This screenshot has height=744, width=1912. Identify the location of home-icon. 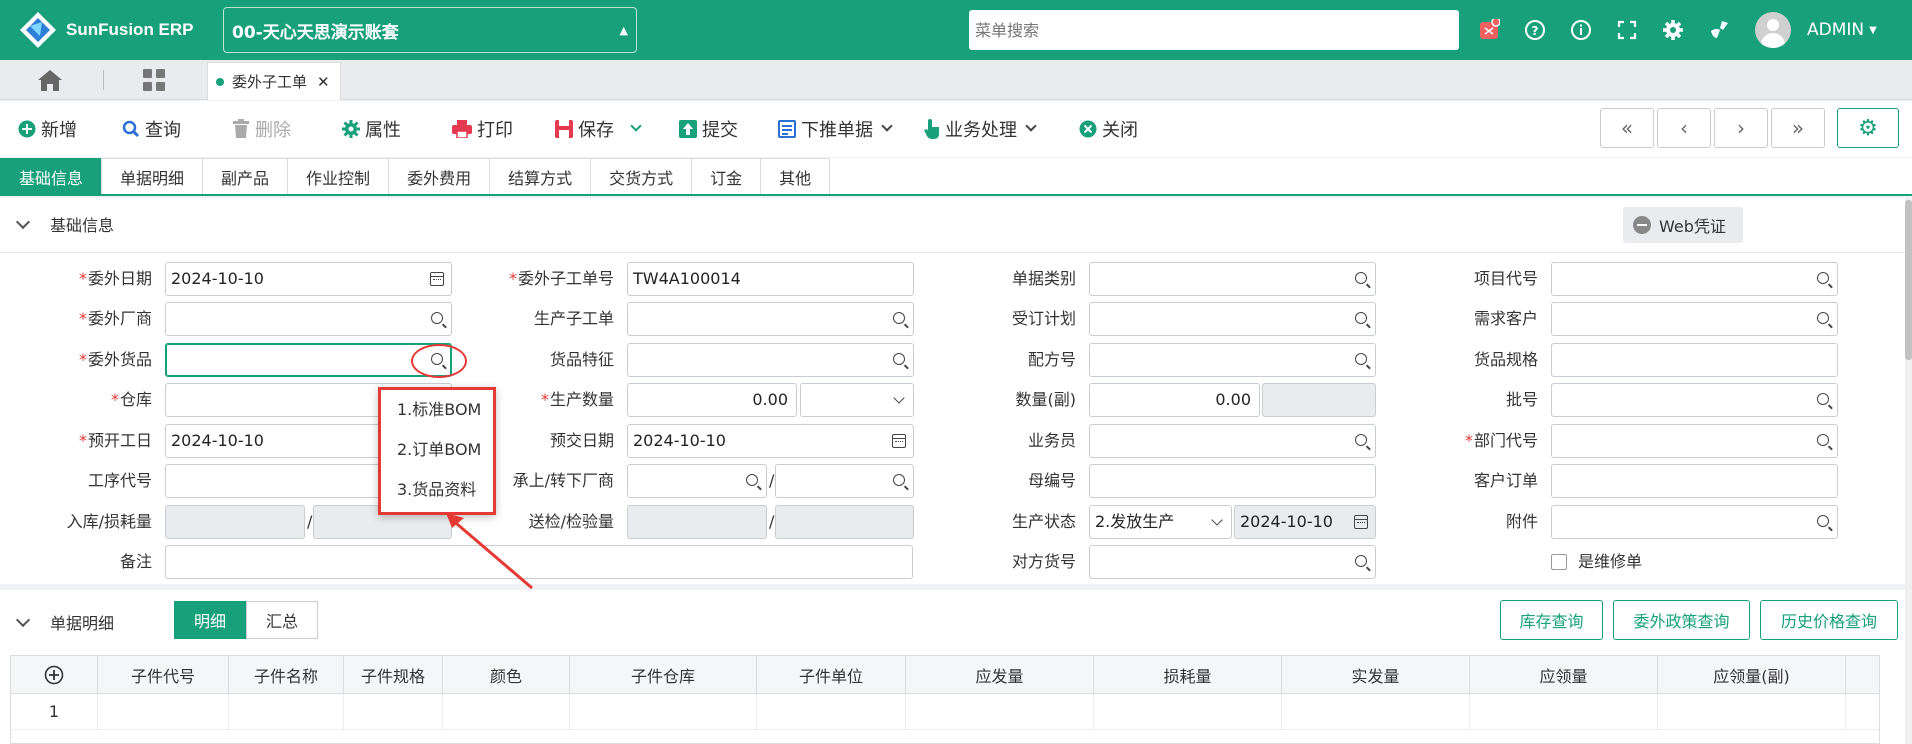
(50, 80).